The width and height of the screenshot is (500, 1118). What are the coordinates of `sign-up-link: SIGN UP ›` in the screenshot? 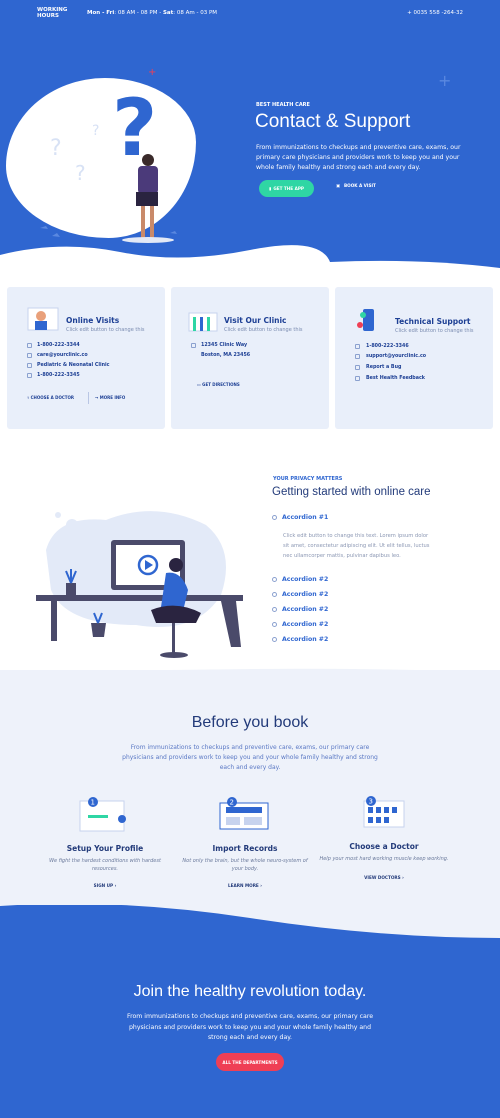 It's located at (105, 885).